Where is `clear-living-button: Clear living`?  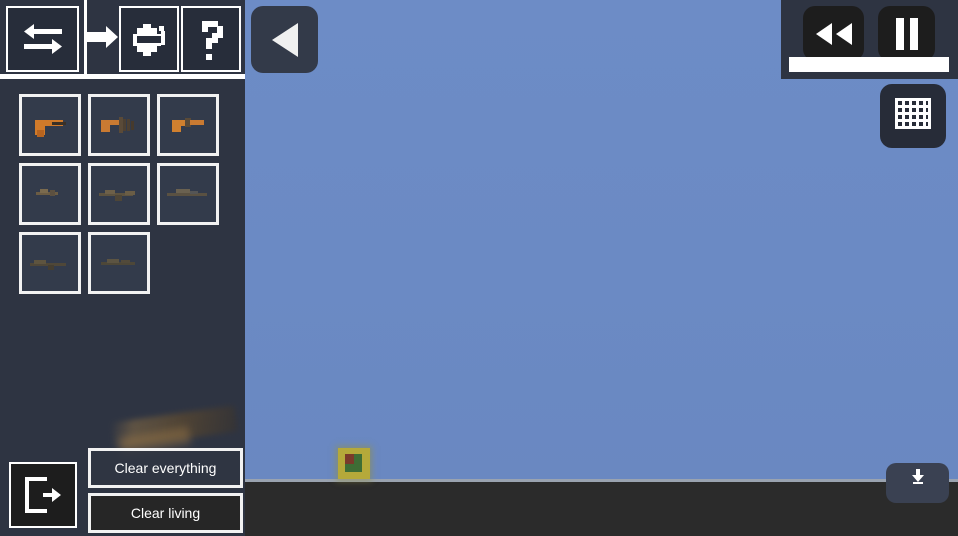
clear-living-button: Clear living is located at coordinates (165, 513).